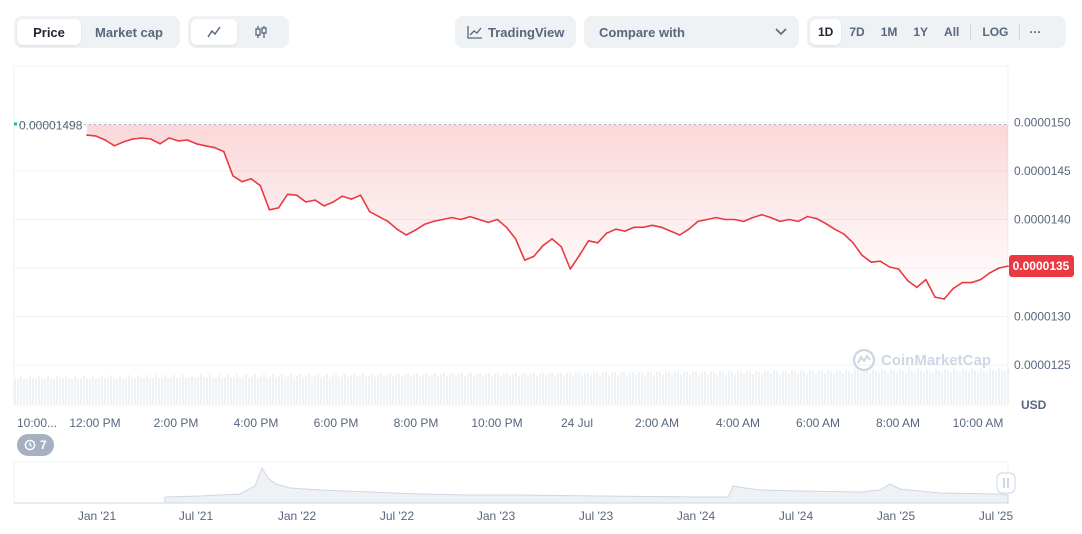  I want to click on tradingview-button: TradingView, so click(515, 32).